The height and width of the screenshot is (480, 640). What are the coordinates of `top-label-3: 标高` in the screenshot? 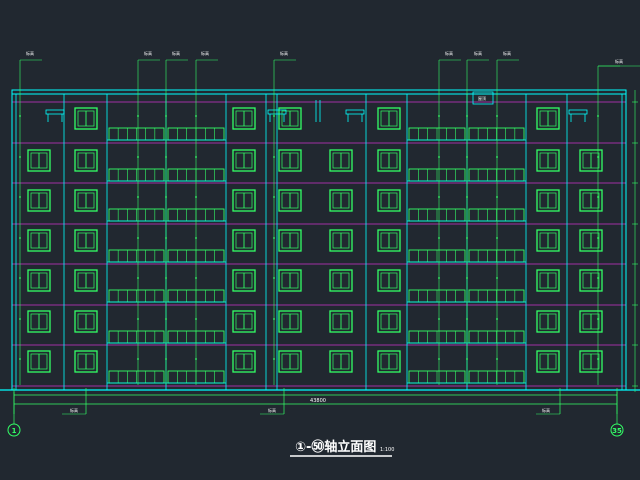 It's located at (176, 53).